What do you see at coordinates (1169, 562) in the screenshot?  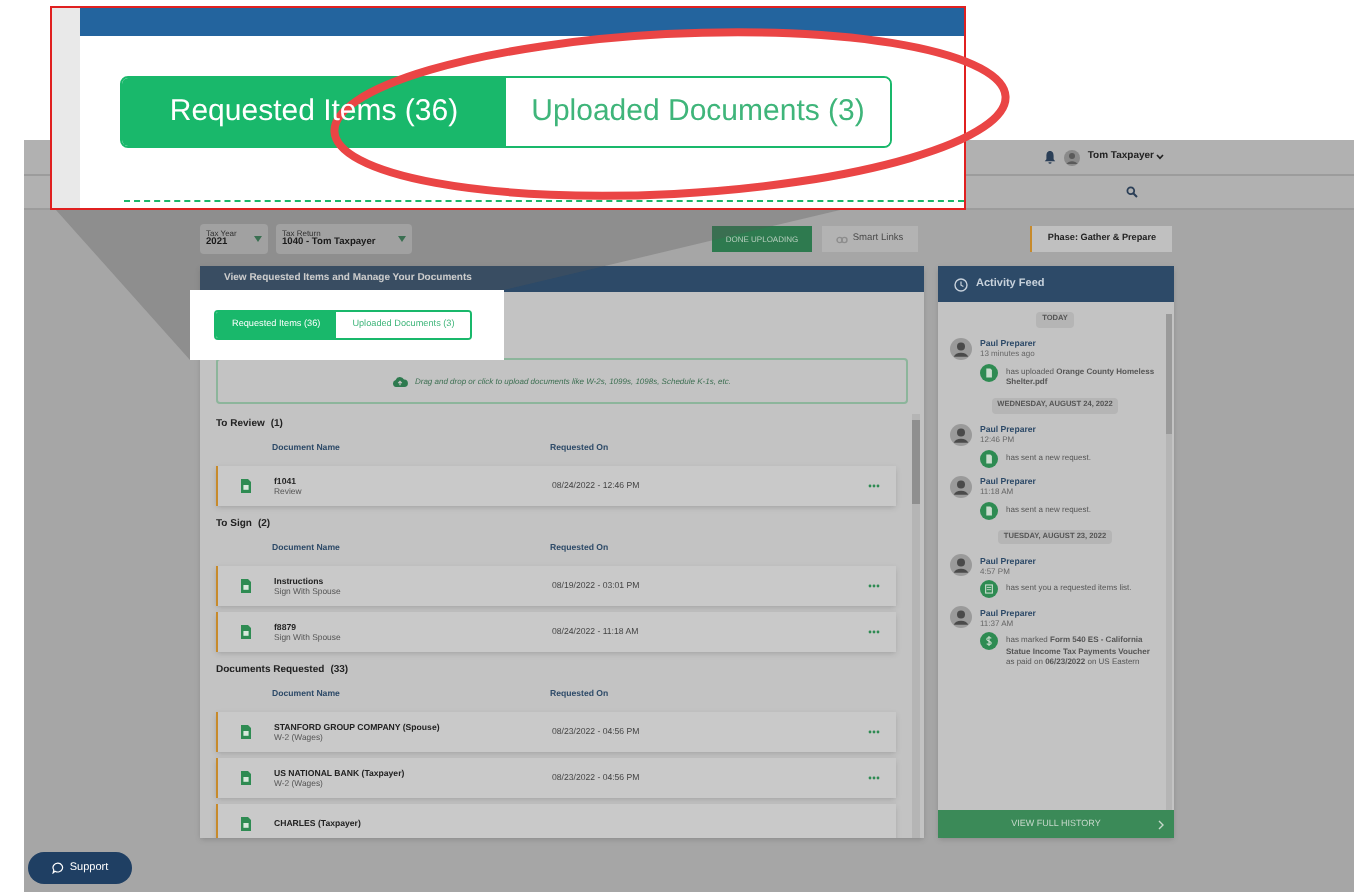 I see `feed-scrollbar` at bounding box center [1169, 562].